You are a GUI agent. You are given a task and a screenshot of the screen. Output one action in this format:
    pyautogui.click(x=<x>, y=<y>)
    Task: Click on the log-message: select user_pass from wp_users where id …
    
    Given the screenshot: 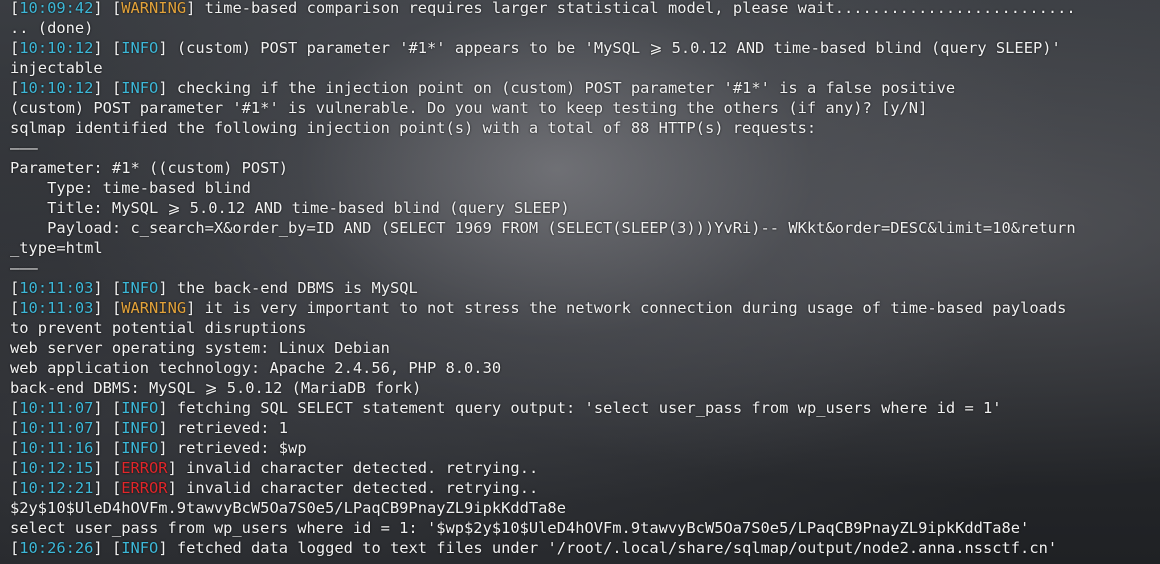 What is the action you would take?
    pyautogui.click(x=520, y=528)
    